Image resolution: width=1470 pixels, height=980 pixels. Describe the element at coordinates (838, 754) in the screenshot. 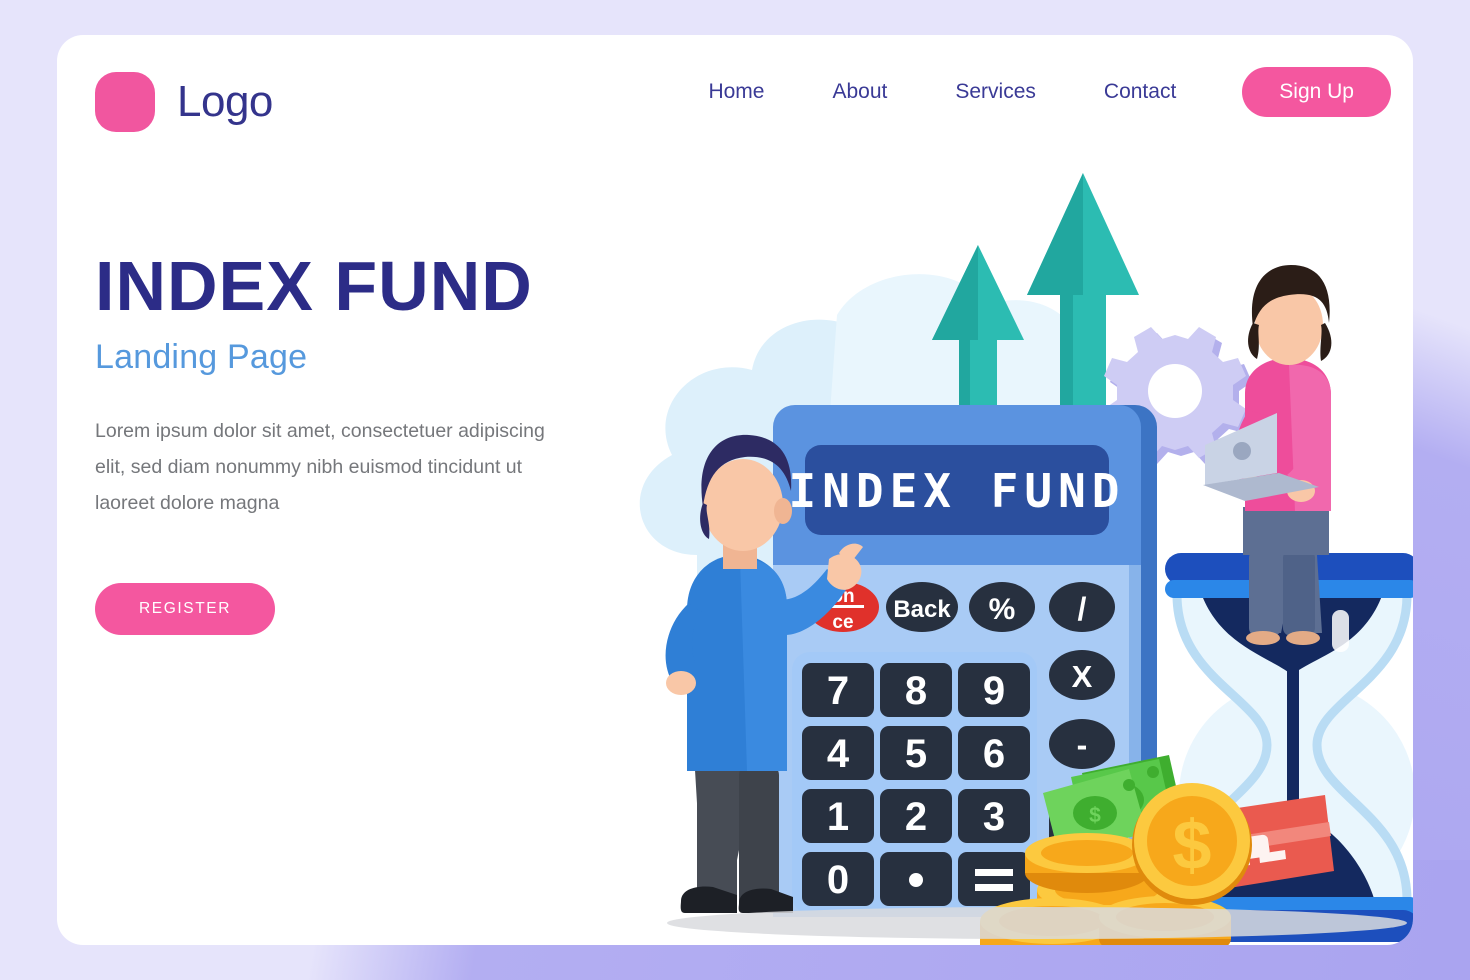

I see `svg-text: 4` at that location.